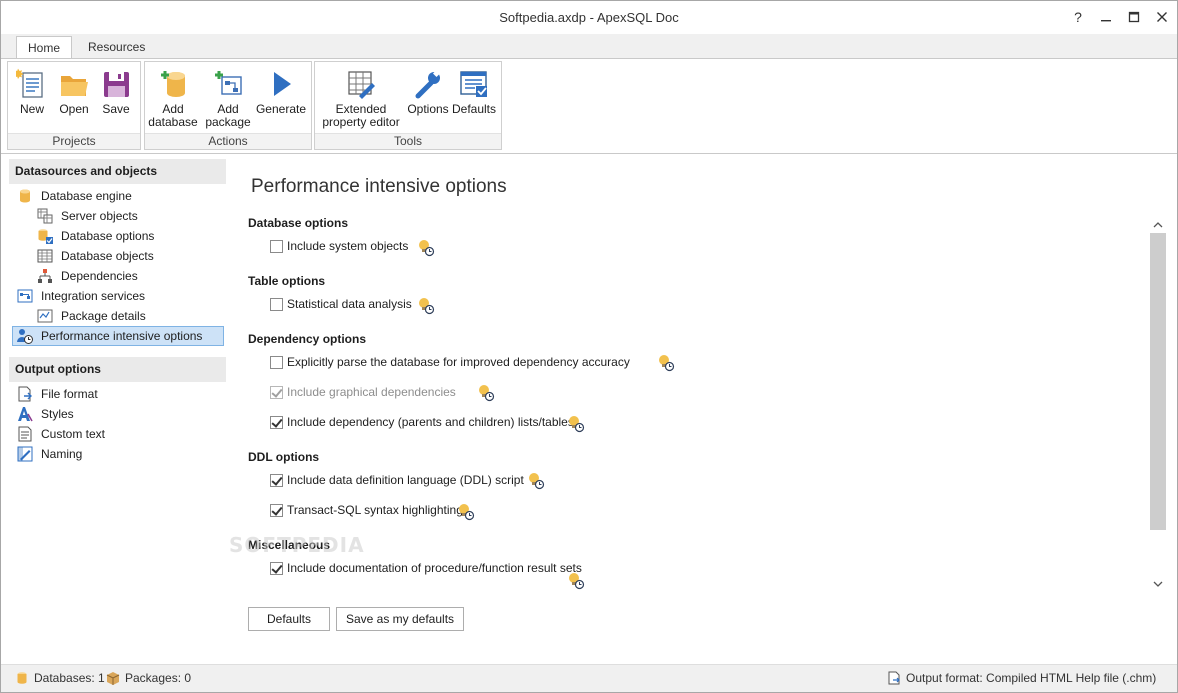 The image size is (1178, 693). I want to click on output-options-header: Output options, so click(117, 369).